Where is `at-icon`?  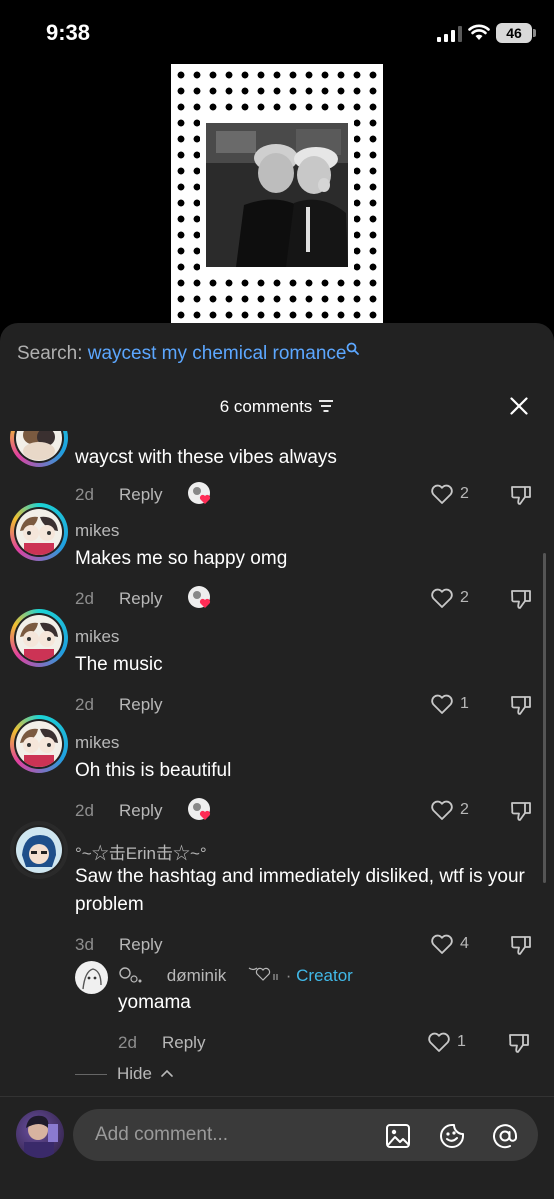
at-icon is located at coordinates (505, 1136).